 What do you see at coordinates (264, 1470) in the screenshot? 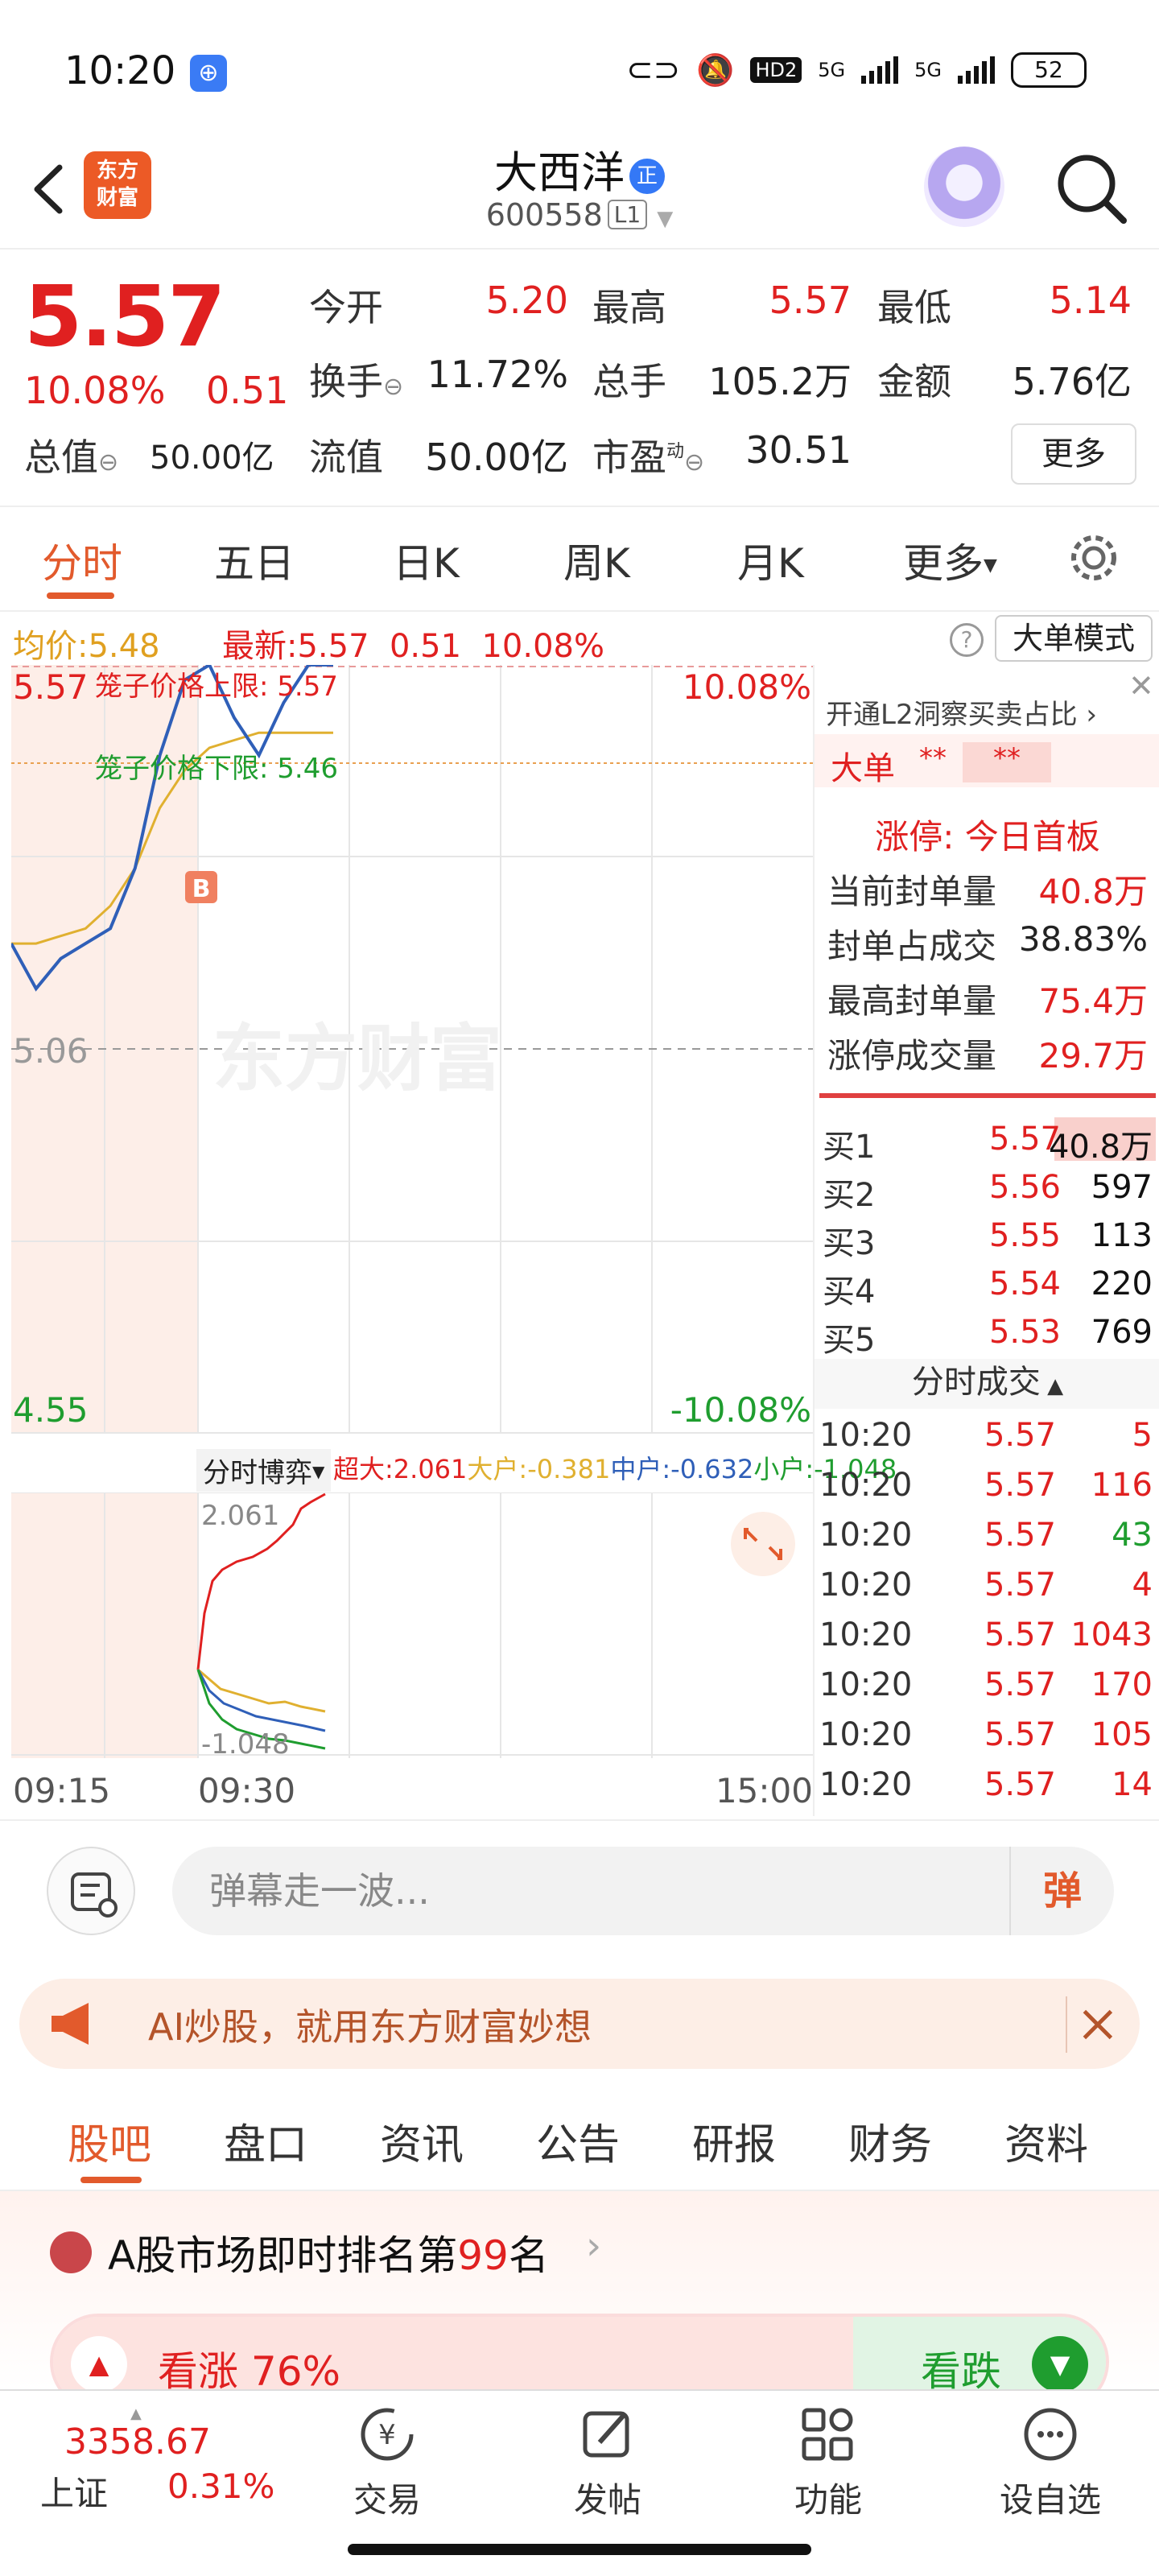
I see `indicator-selector: 分时博弈▼` at bounding box center [264, 1470].